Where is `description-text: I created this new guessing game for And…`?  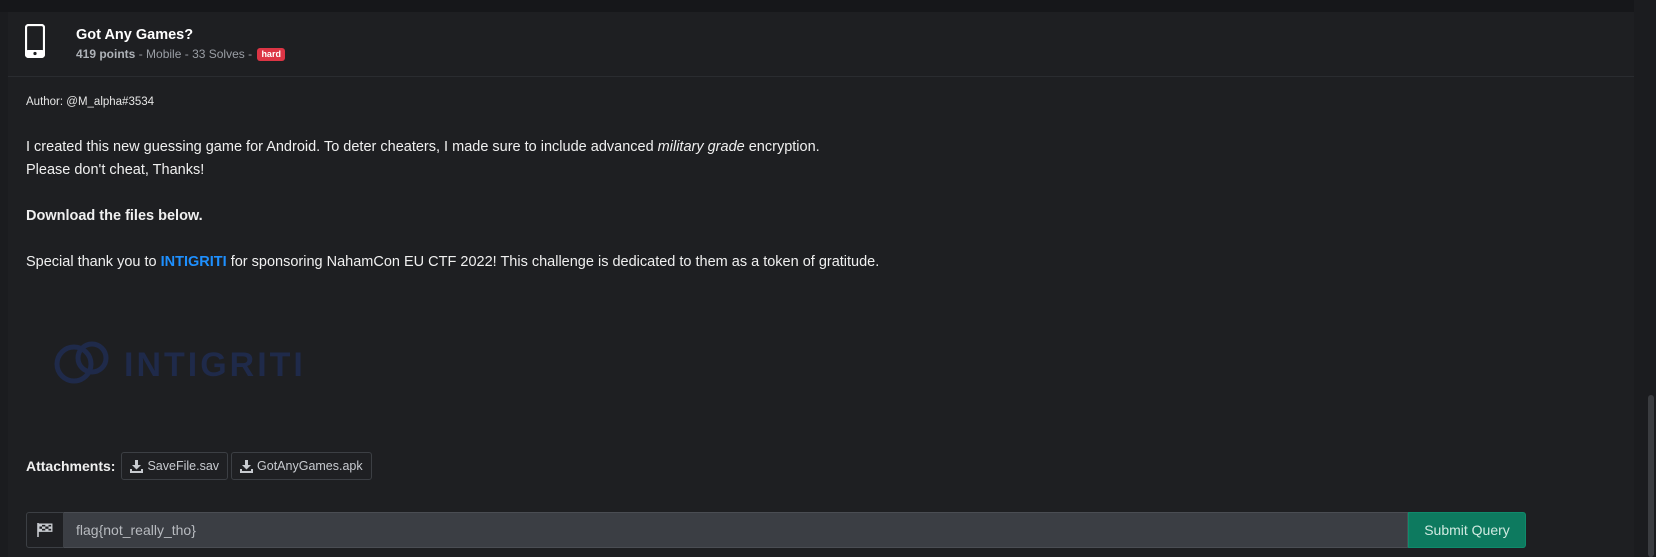
description-text: I created this new guessing game for And… is located at coordinates (342, 147).